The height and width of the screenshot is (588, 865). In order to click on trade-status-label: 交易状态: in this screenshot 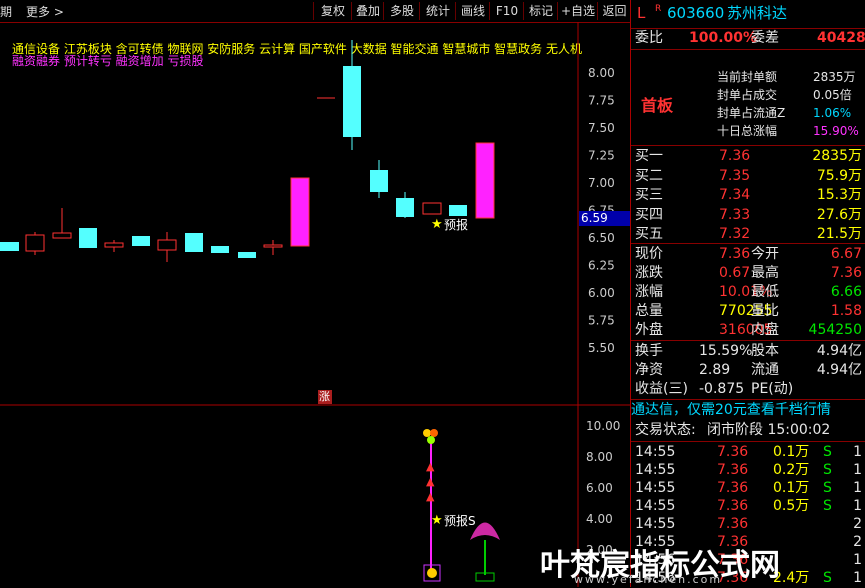, I will do `click(665, 430)`.